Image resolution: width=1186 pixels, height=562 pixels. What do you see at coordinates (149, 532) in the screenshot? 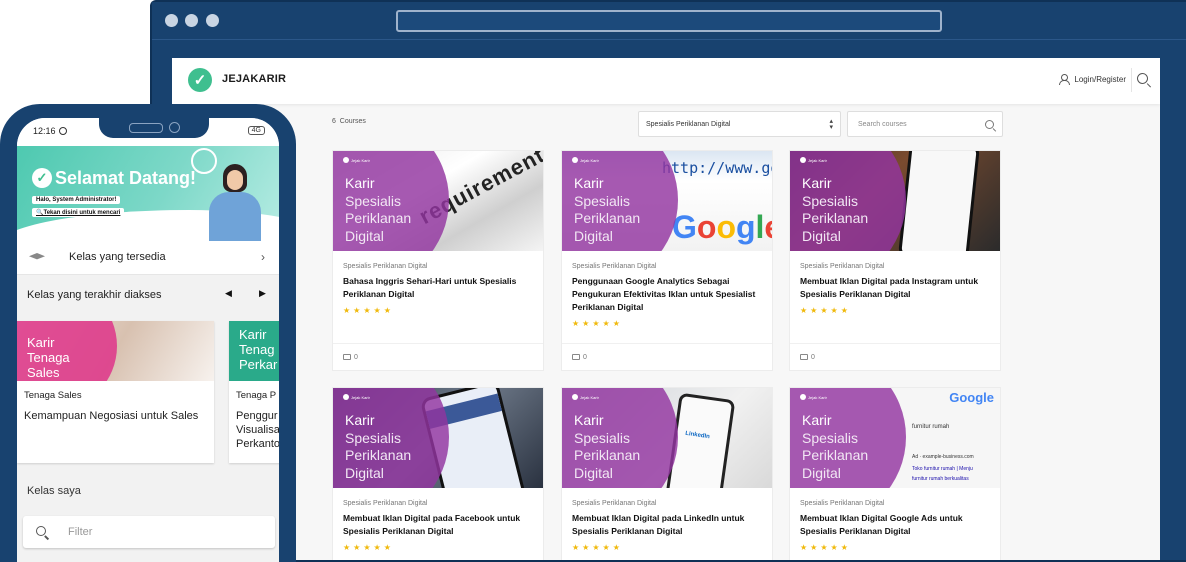
I see `filter-input: Filter` at bounding box center [149, 532].